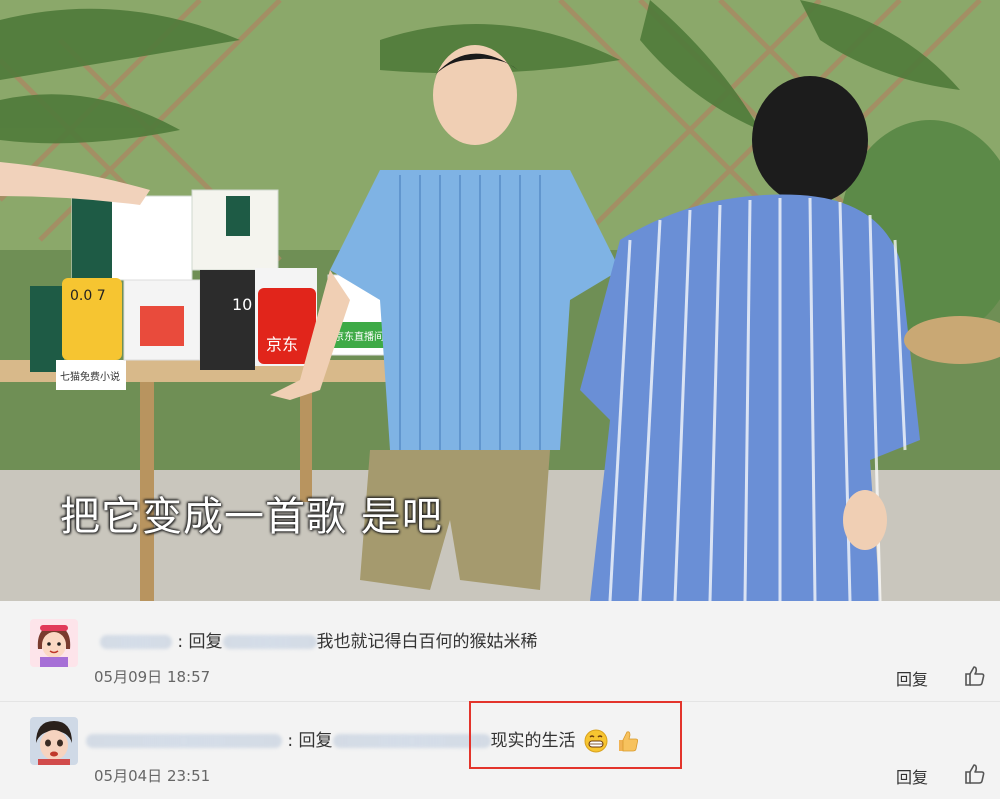 The width and height of the screenshot is (1000, 799). What do you see at coordinates (90, 376) in the screenshot?
I see `svg-text: 七猫免费小说` at bounding box center [90, 376].